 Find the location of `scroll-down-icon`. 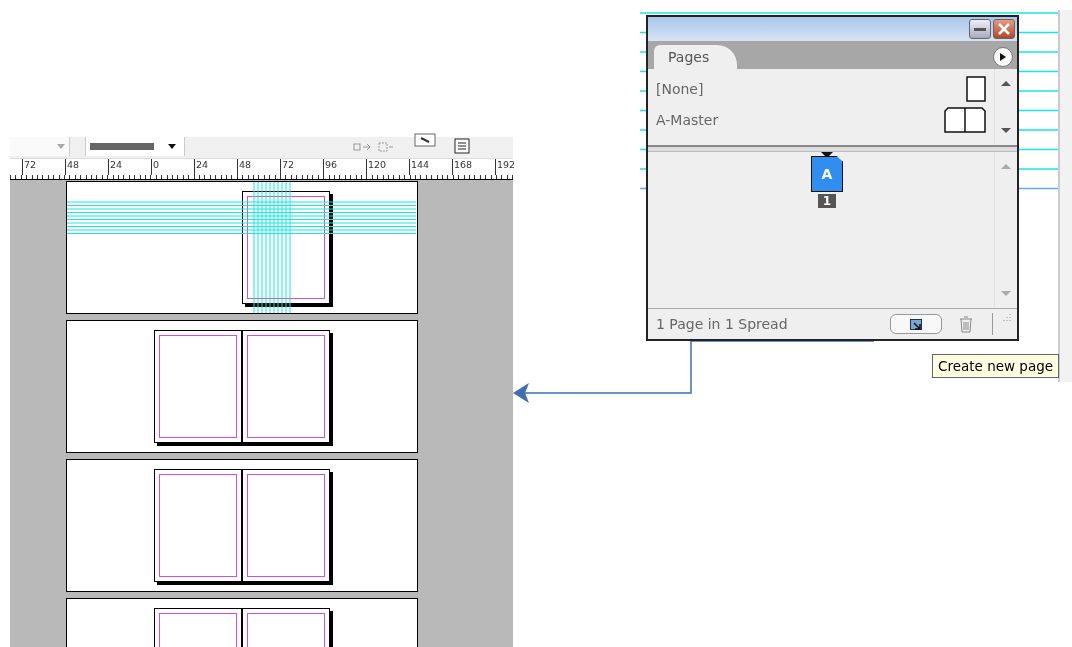

scroll-down-icon is located at coordinates (1006, 130).